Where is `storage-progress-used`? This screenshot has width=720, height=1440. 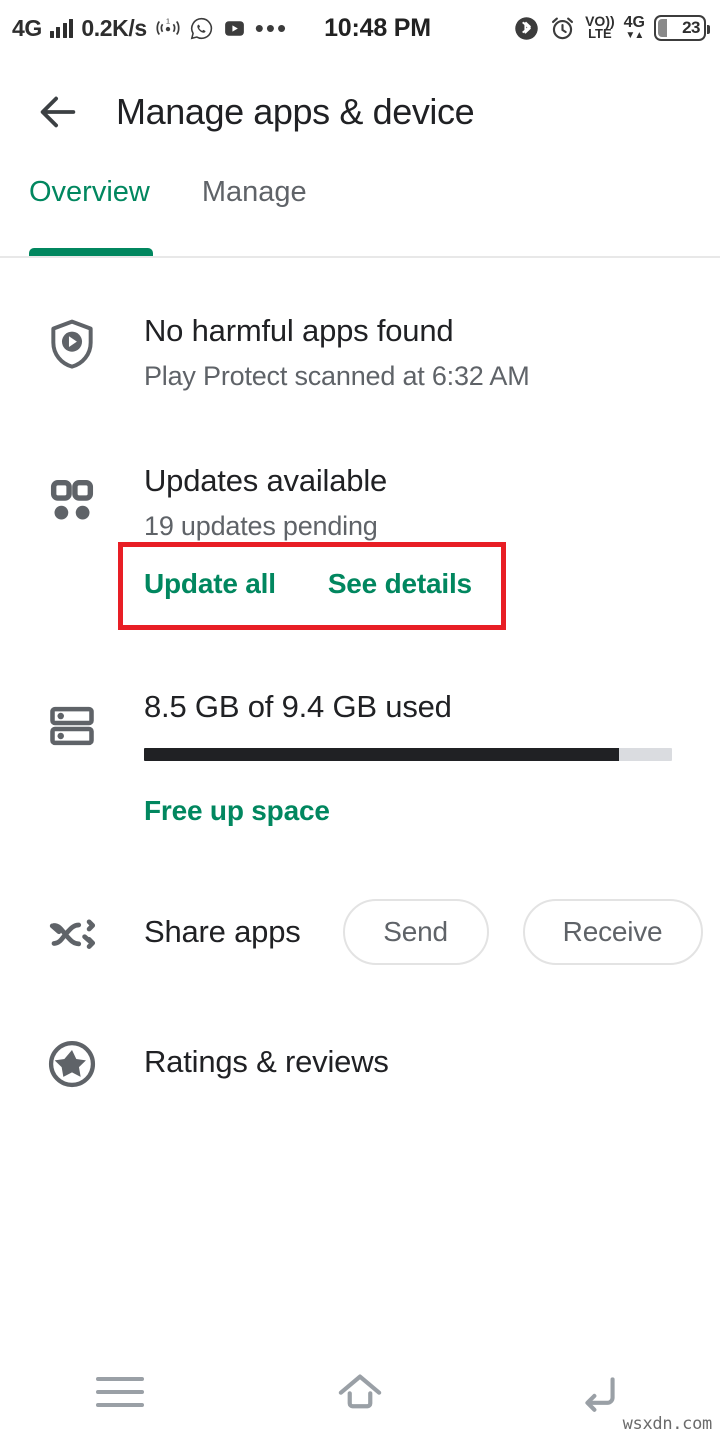
storage-progress-used is located at coordinates (382, 755).